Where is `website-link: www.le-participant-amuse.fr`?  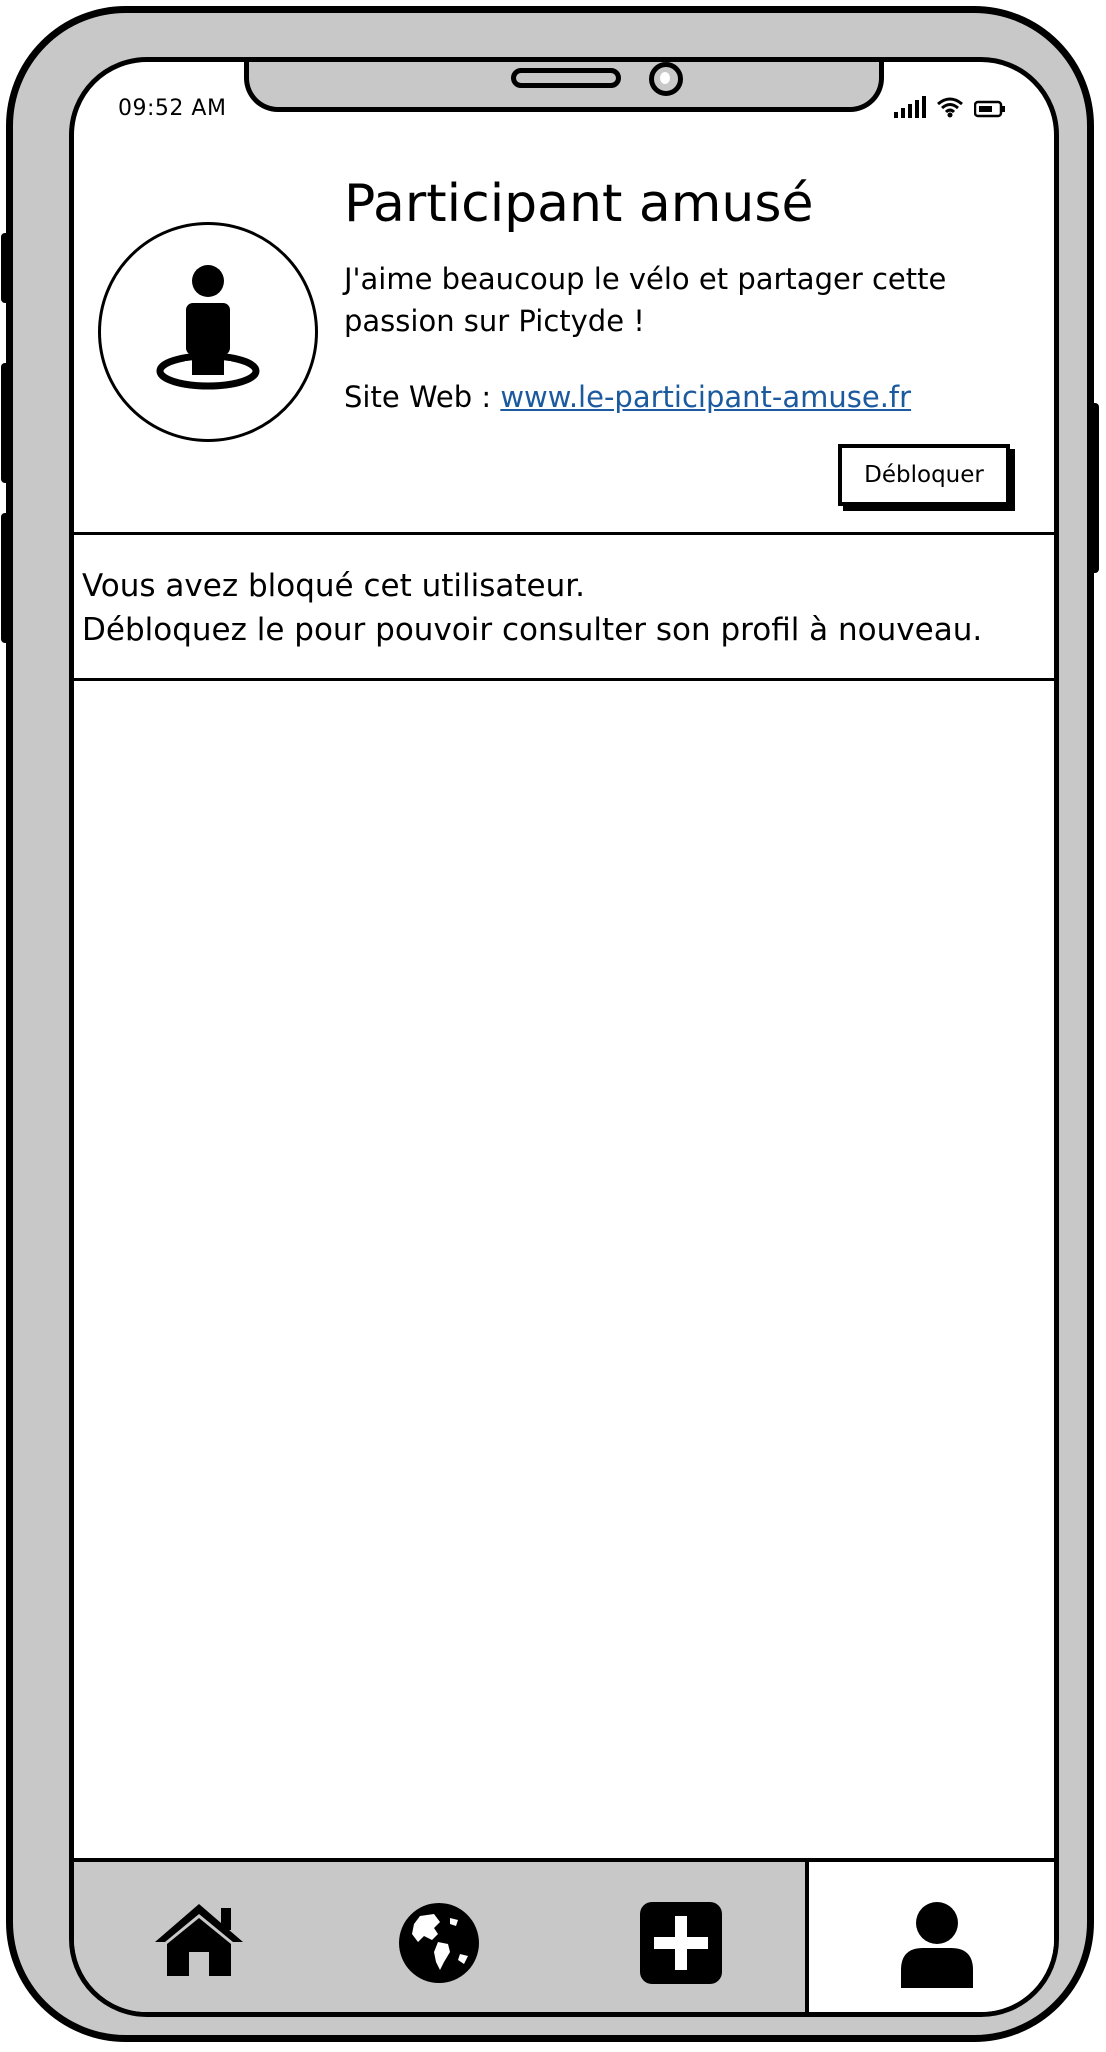
website-link: www.le-participant-amuse.fr is located at coordinates (705, 397).